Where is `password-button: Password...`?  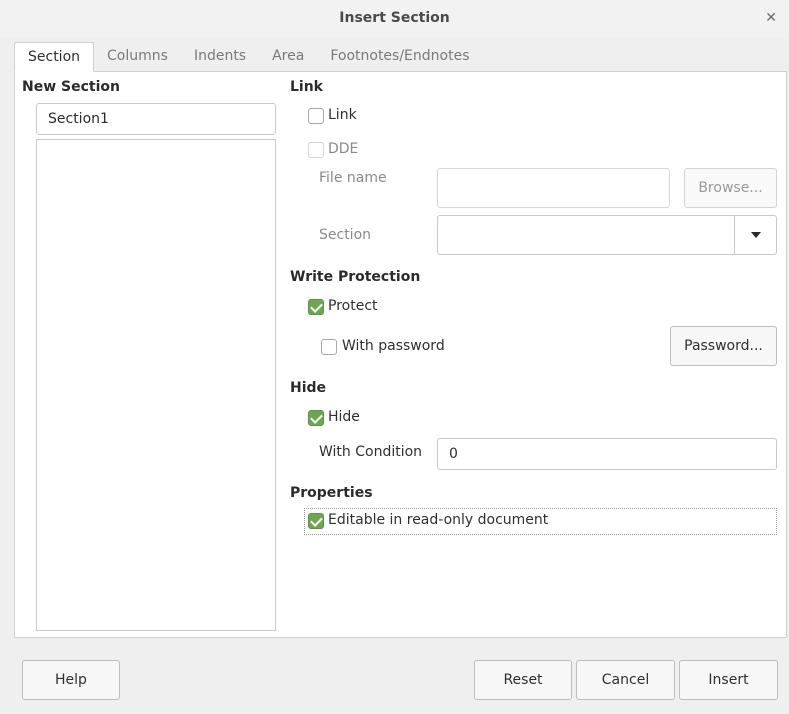
password-button: Password... is located at coordinates (723, 346).